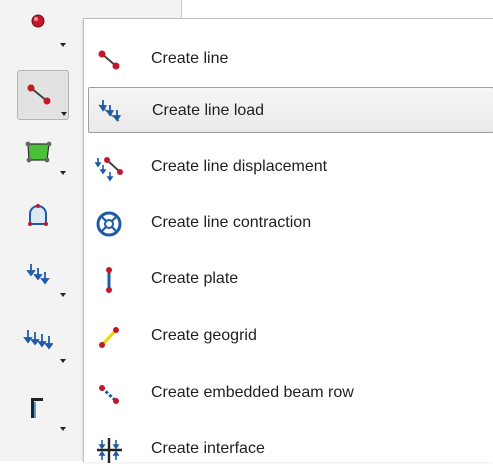 The width and height of the screenshot is (493, 472). I want to click on menu-item-label: Create line contraction, so click(231, 222).